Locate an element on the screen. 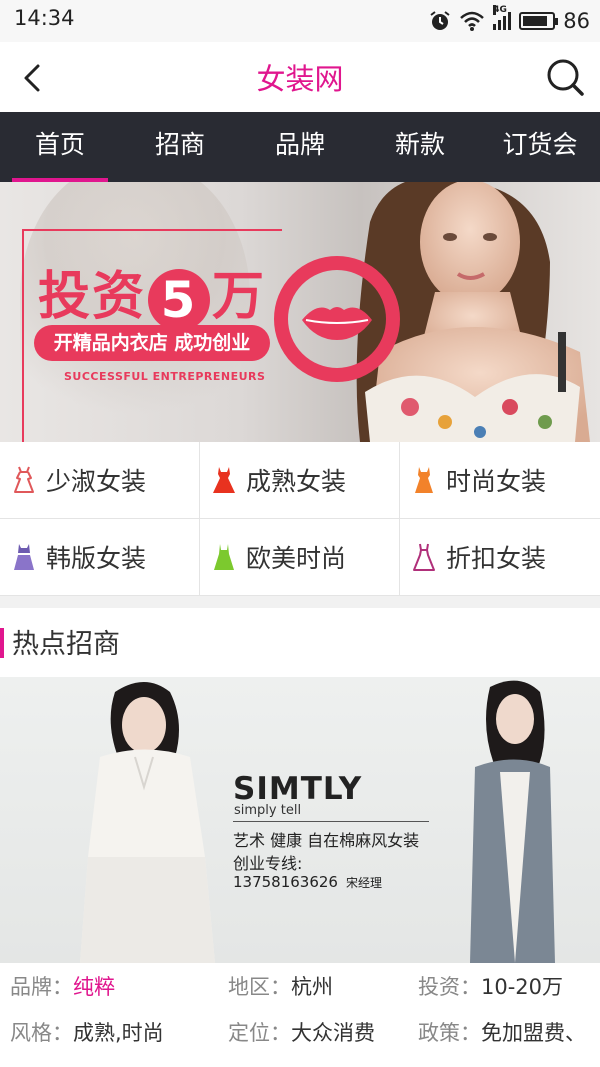 This screenshot has height=1067, width=600. info-label: 投资： is located at coordinates (449, 987).